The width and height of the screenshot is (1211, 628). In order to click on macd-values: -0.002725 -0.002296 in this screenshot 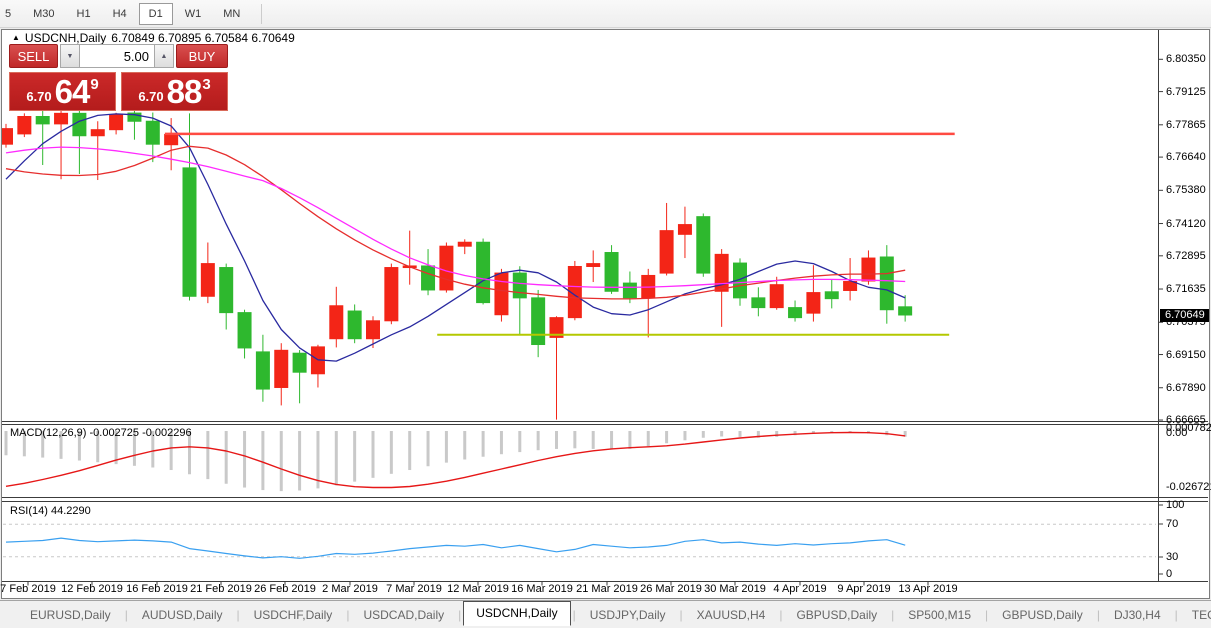, I will do `click(140, 433)`.